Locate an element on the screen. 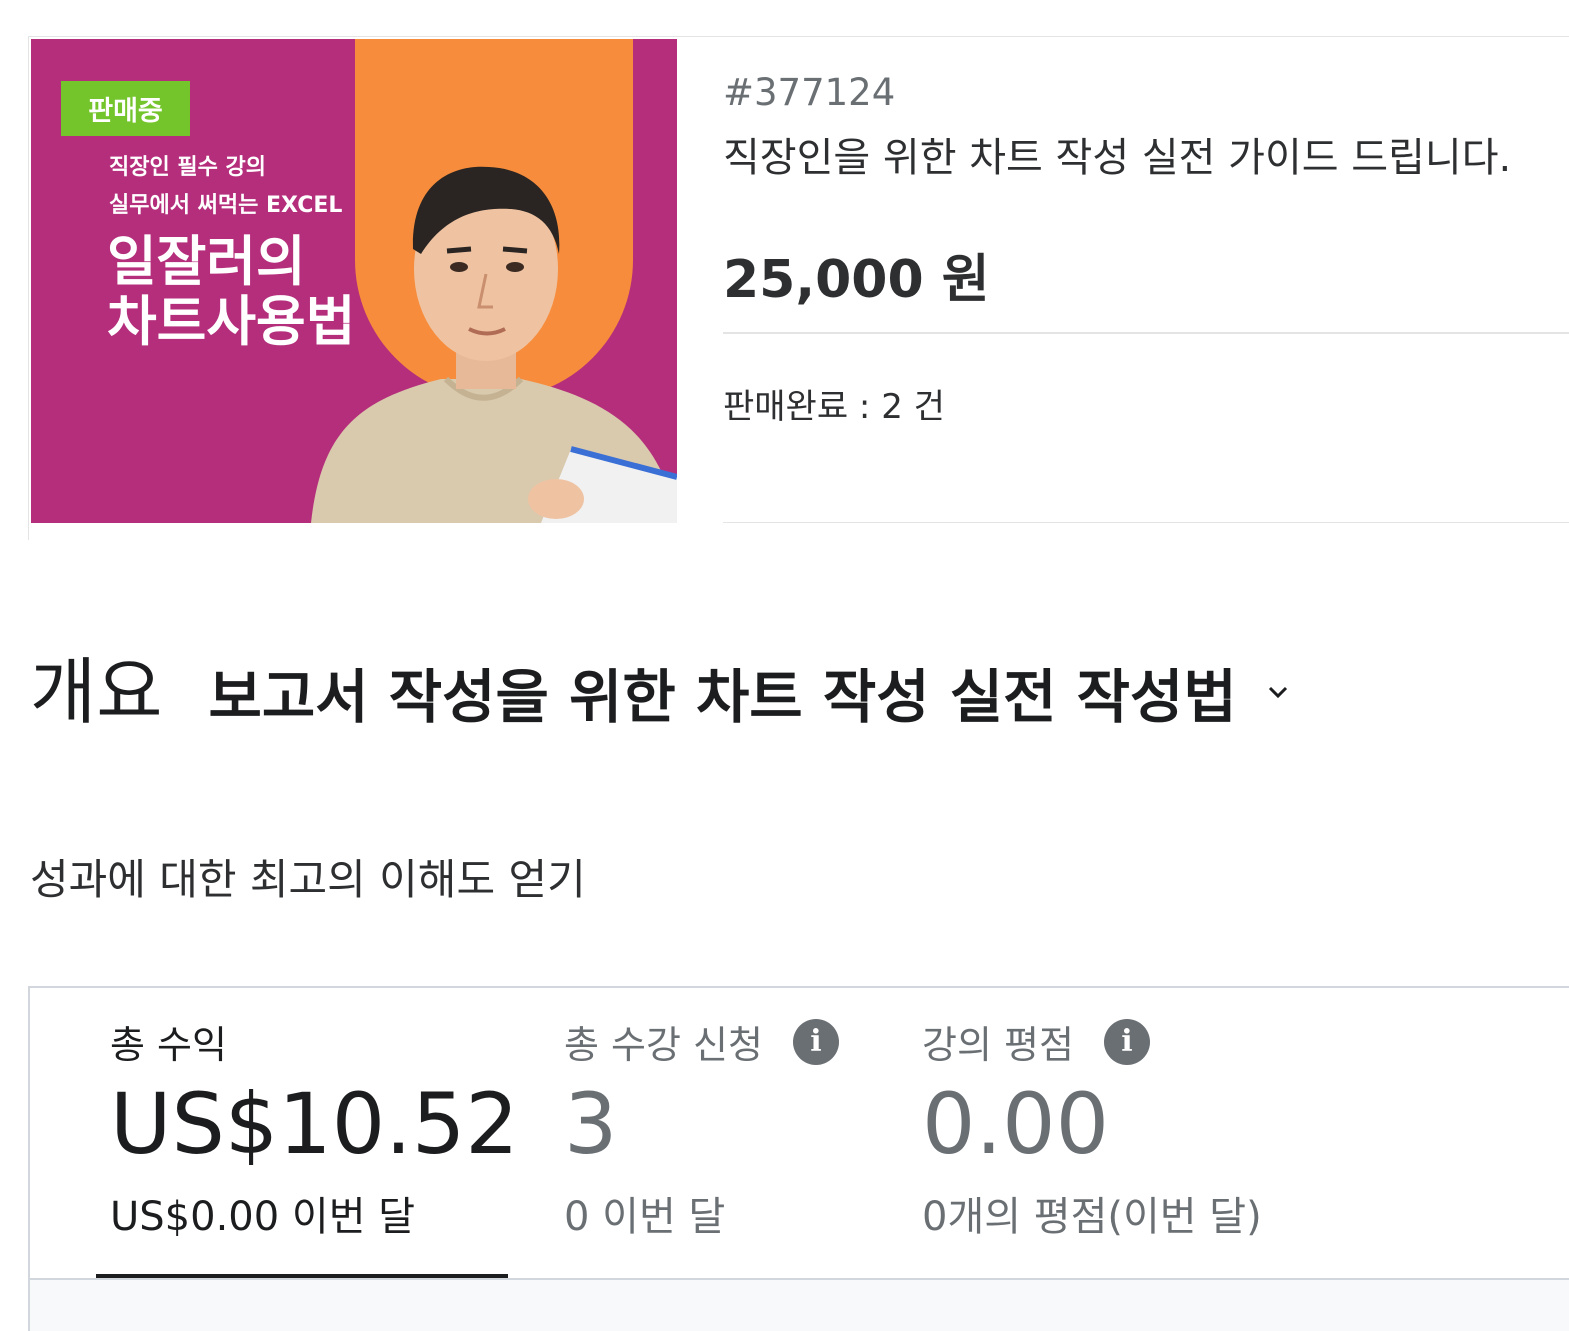 The height and width of the screenshot is (1331, 1569). sold-count: 판매완료 : 2 건 is located at coordinates (834, 407).